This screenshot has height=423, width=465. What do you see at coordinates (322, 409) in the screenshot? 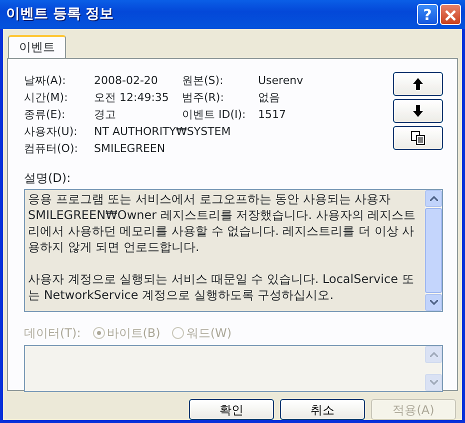
I see `dialog-button: 취소` at bounding box center [322, 409].